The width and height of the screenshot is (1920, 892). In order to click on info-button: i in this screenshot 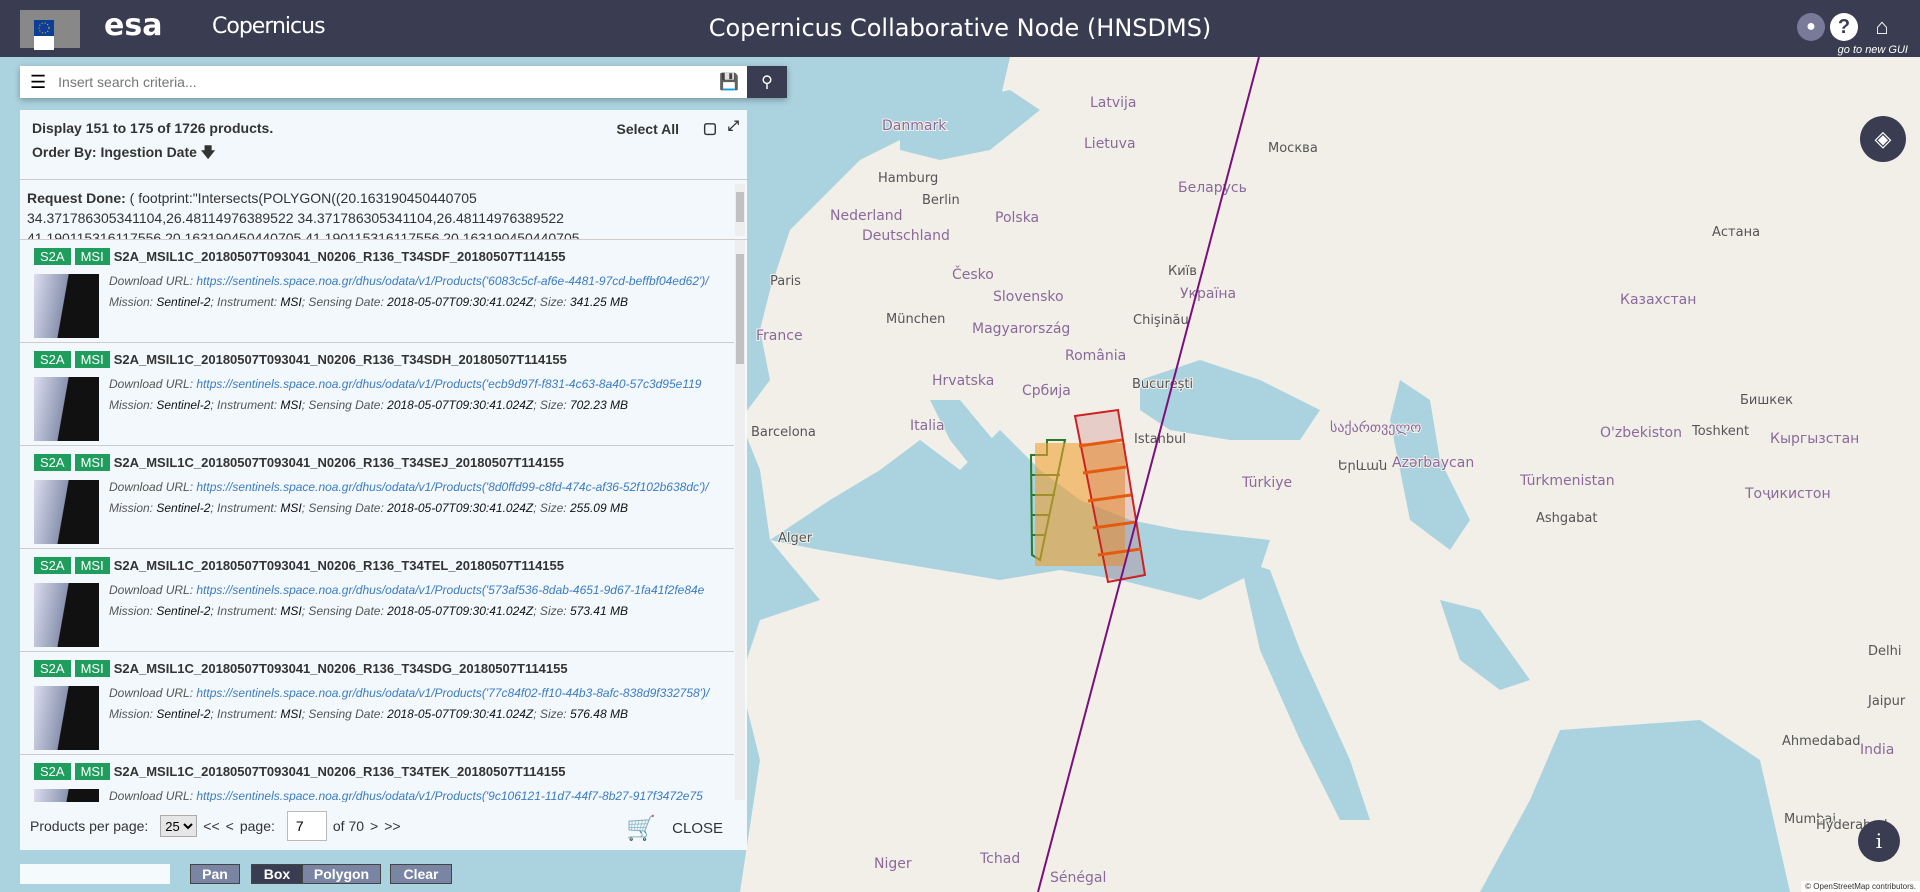, I will do `click(1879, 841)`.